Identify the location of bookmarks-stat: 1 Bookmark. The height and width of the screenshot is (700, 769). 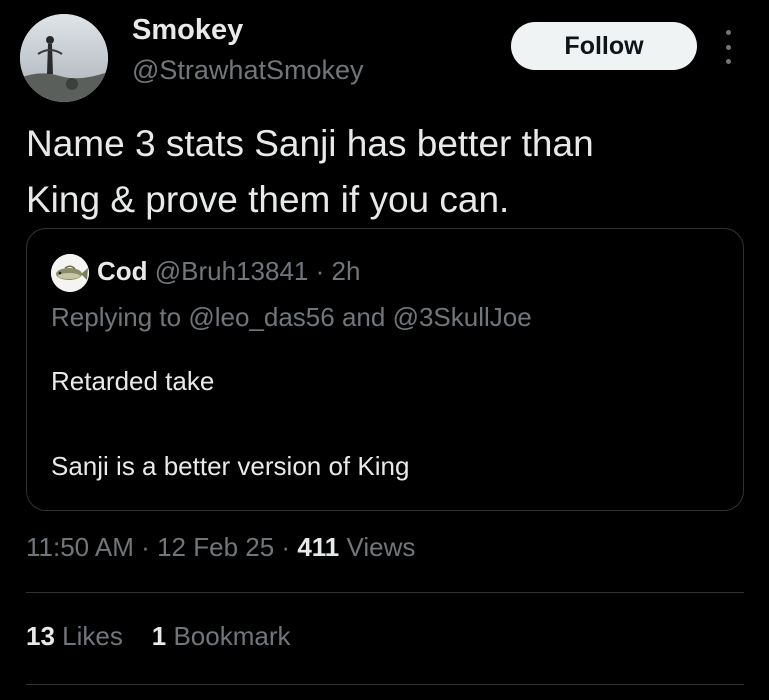
(221, 636).